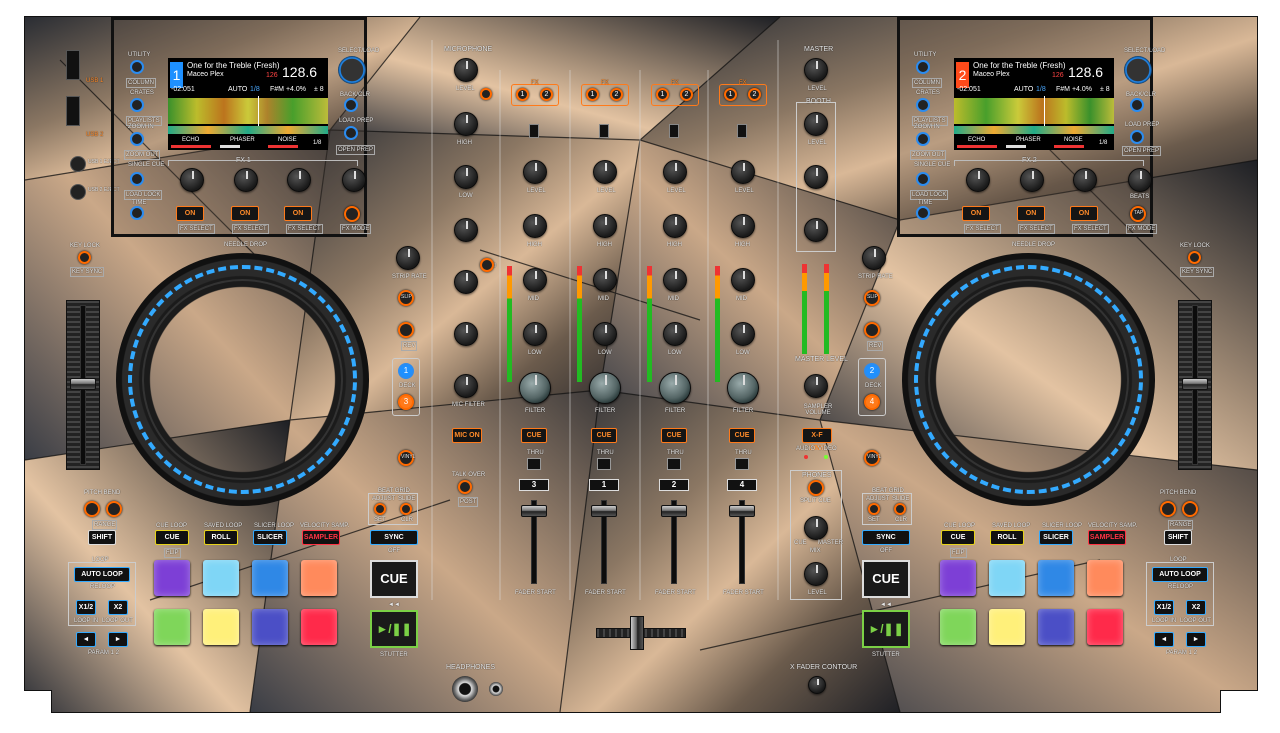 The height and width of the screenshot is (733, 1280). I want to click on left-param-right-button: ►, so click(118, 639).